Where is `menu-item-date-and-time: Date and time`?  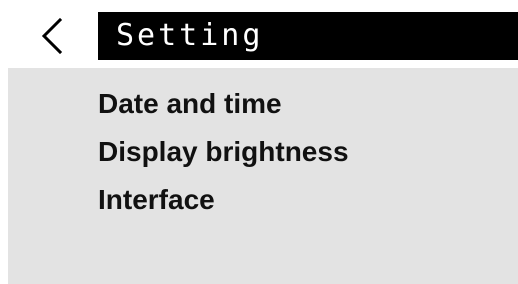
menu-item-date-and-time: Date and time is located at coordinates (223, 104).